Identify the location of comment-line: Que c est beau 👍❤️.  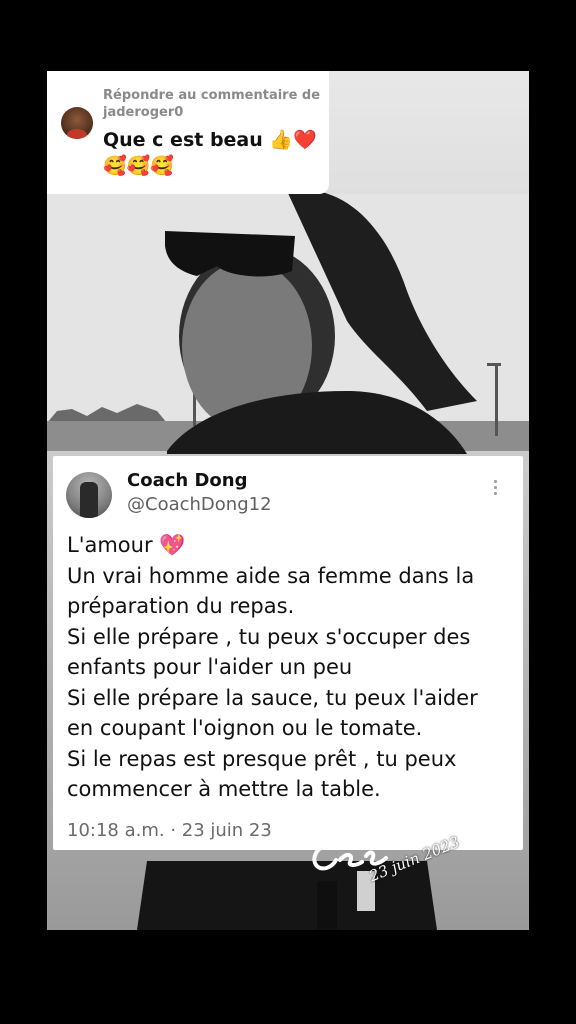
(210, 140).